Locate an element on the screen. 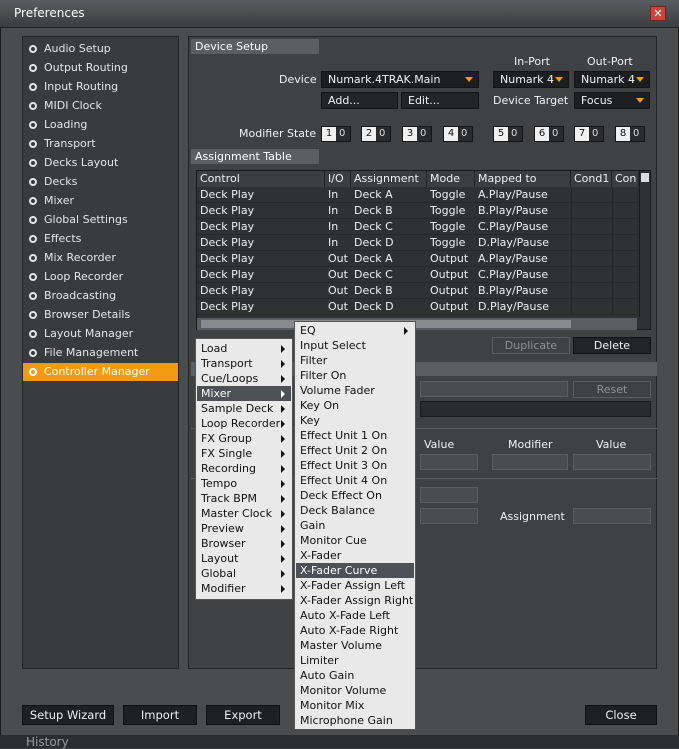 The image size is (679, 749). sidebar-item-effects: Effects is located at coordinates (100, 239).